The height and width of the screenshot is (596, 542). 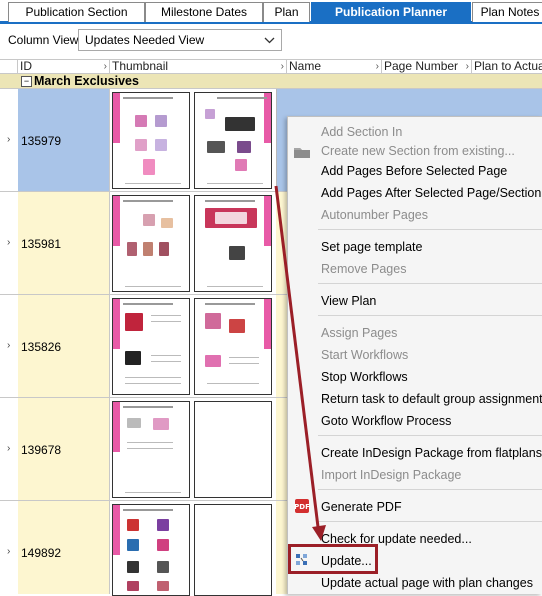 I want to click on menu-item-return-task-default-group: Return task to default group assignment, so click(x=431, y=399).